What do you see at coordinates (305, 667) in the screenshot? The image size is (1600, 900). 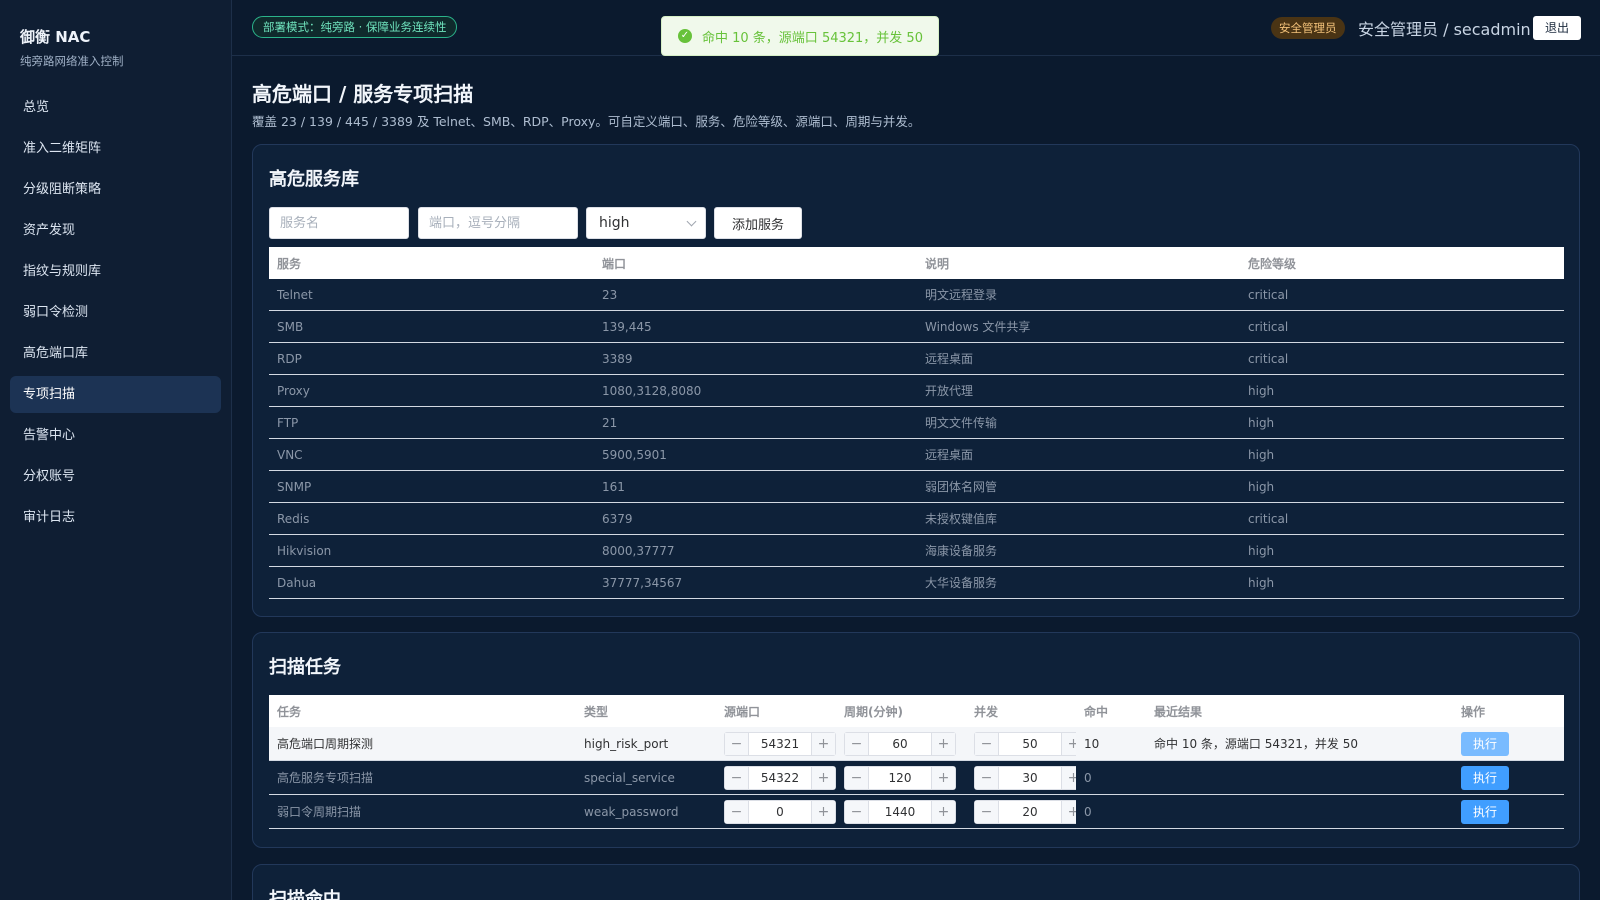 I see `scan-tasks-title: 扫描任务` at bounding box center [305, 667].